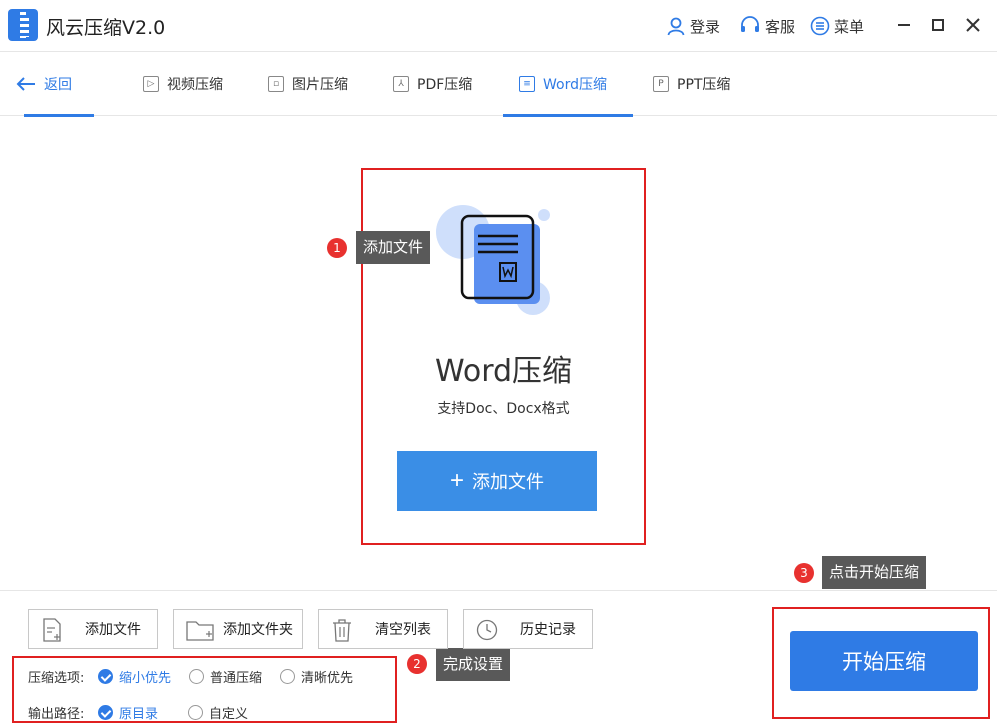  What do you see at coordinates (58, 84) in the screenshot?
I see `back-label: 返回` at bounding box center [58, 84].